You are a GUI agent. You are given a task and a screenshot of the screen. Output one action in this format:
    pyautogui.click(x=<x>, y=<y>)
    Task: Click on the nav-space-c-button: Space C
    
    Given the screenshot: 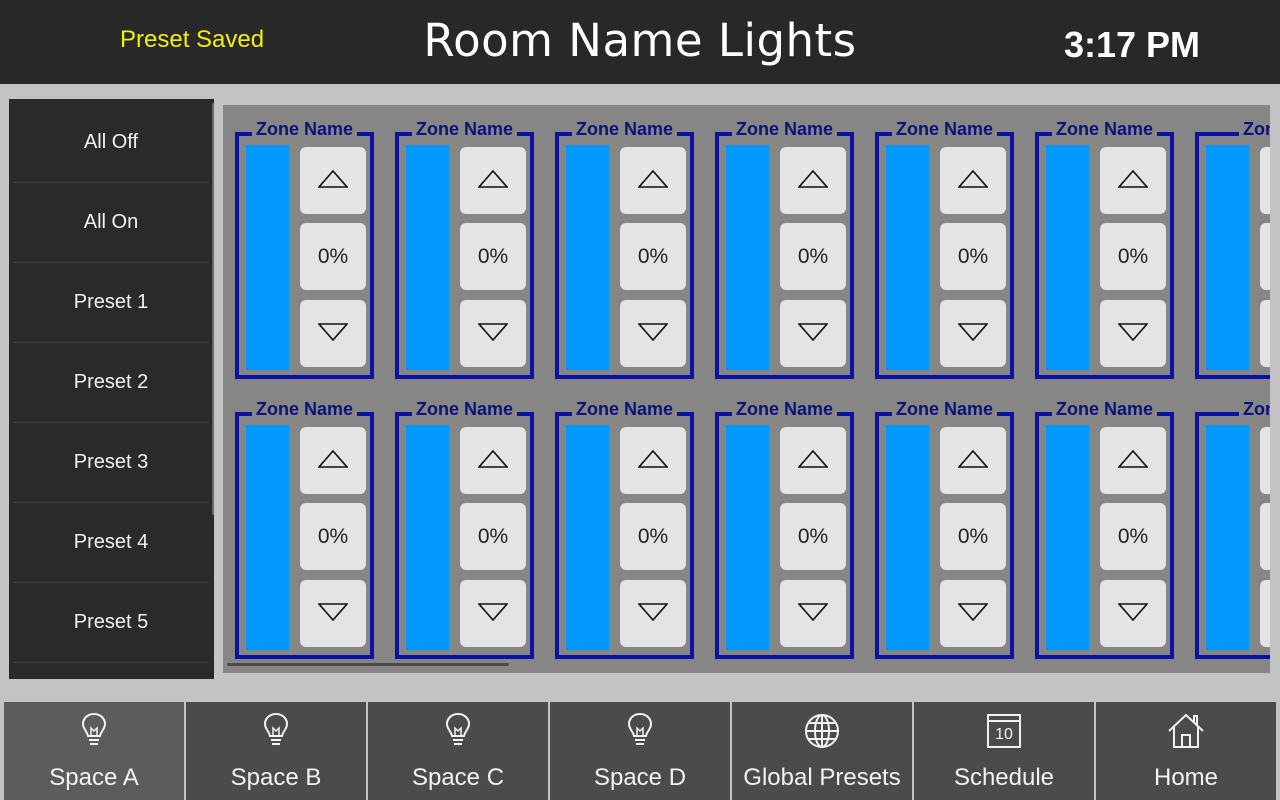 What is the action you would take?
    pyautogui.click(x=458, y=751)
    